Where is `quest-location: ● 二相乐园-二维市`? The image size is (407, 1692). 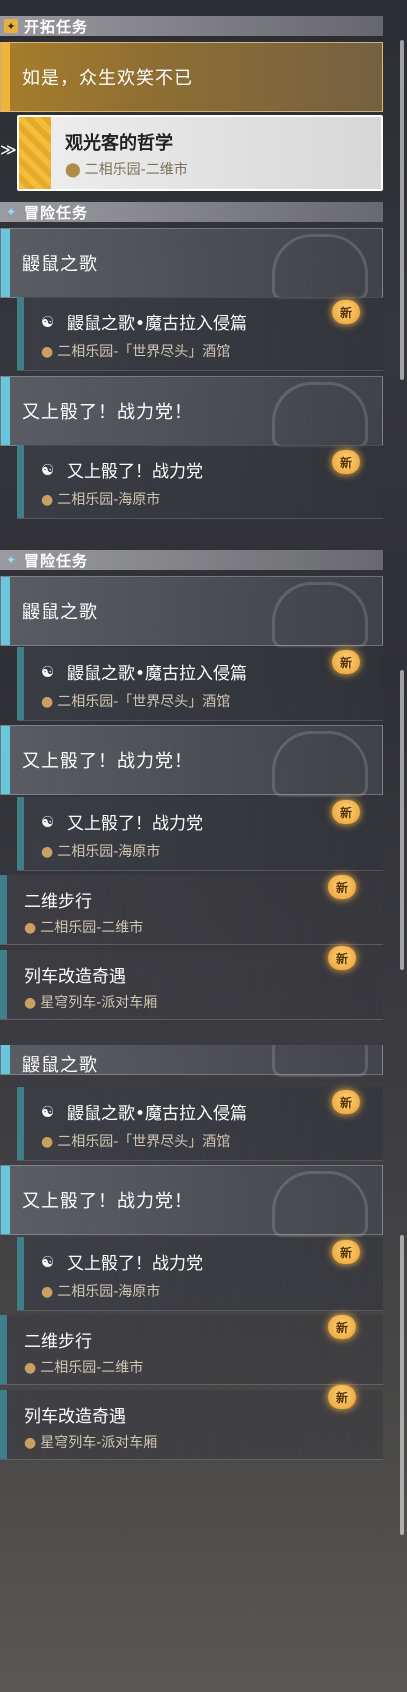
quest-location: ● 二相乐园-二维市 is located at coordinates (84, 928).